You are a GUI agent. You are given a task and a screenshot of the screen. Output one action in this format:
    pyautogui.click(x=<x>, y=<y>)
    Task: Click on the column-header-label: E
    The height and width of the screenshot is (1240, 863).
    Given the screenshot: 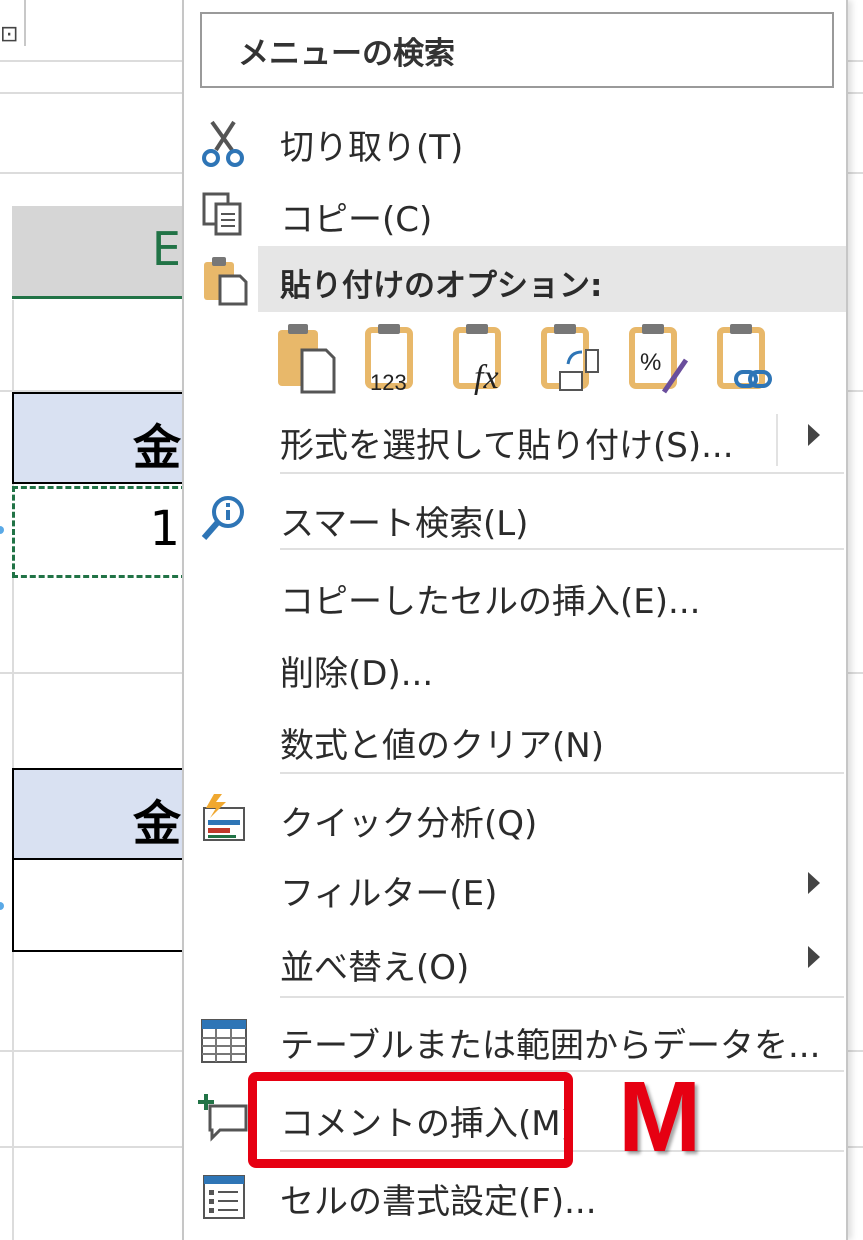 What is the action you would take?
    pyautogui.click(x=166, y=249)
    